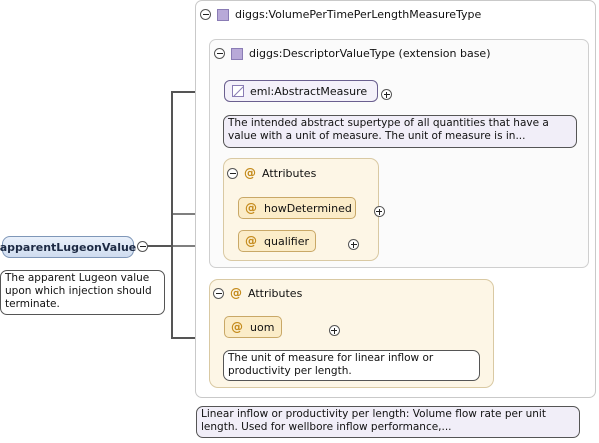 The image size is (599, 443). I want to click on root-element-apparentLugeonValue: apparentLugeonValue, so click(68, 247).